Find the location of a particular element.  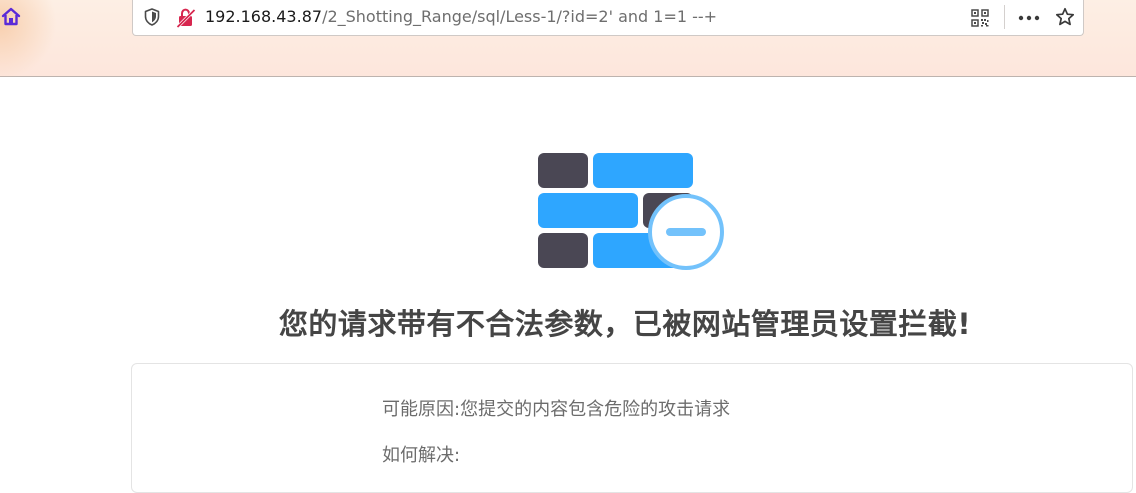

bookmark-button is located at coordinates (1065, 17).